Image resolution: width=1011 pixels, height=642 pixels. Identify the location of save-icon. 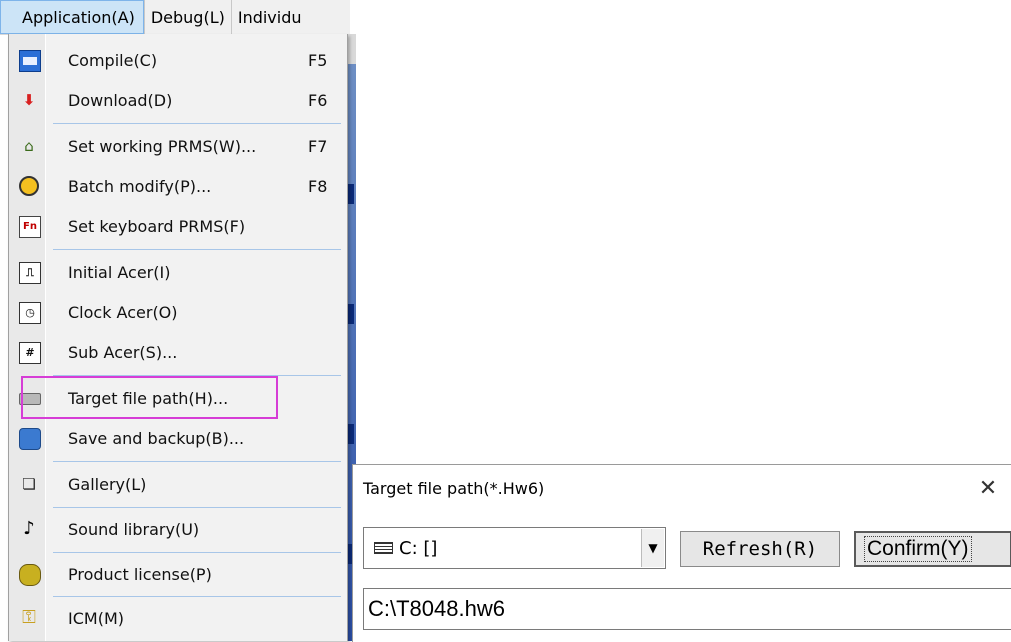
(30, 439).